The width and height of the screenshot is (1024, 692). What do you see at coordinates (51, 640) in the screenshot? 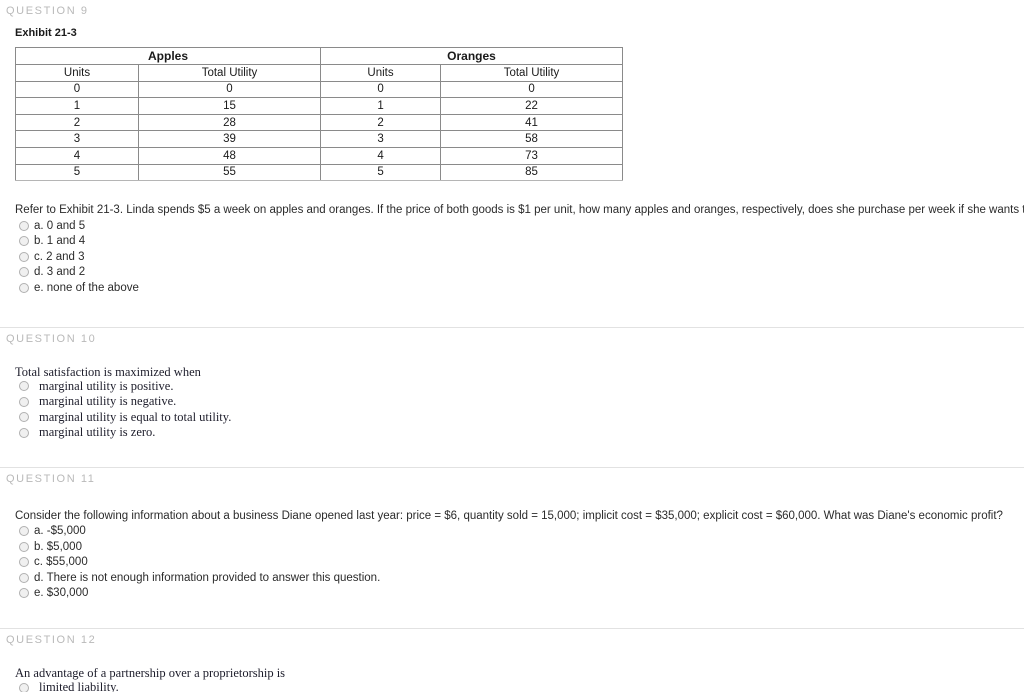
I see `question-header-12: QUESTION 12` at bounding box center [51, 640].